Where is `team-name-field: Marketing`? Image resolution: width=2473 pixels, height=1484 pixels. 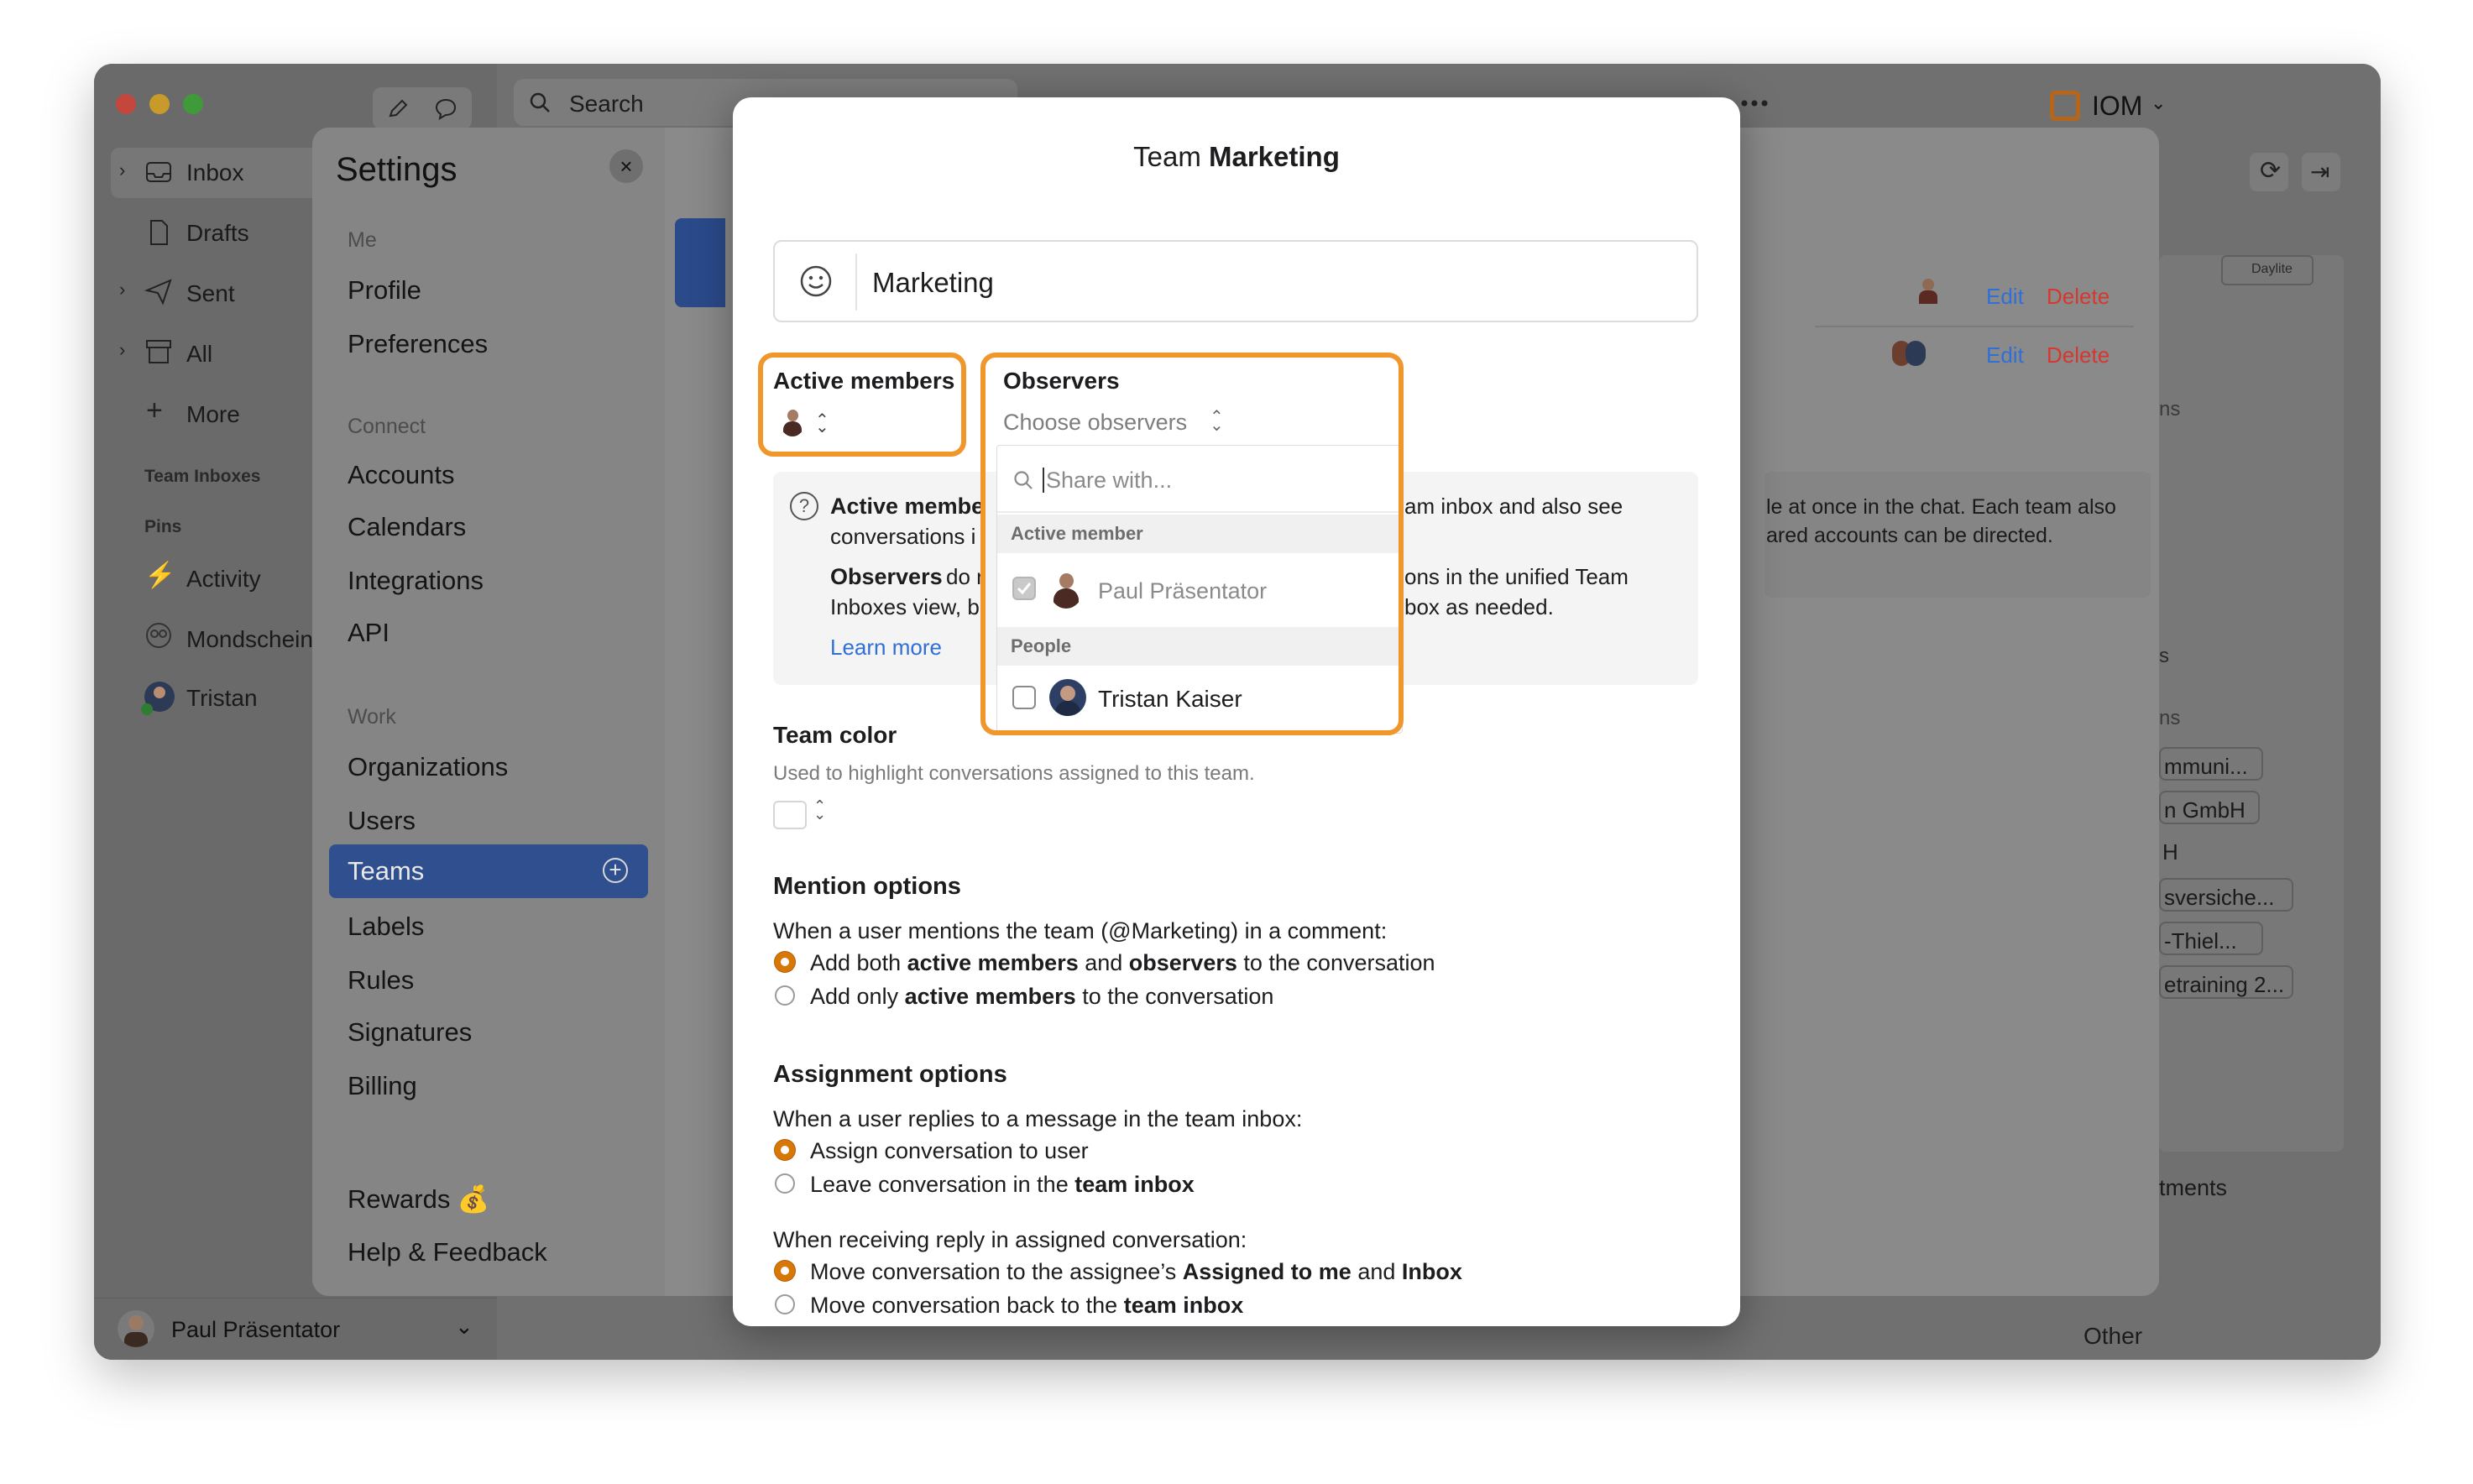
team-name-field: Marketing is located at coordinates (1235, 281).